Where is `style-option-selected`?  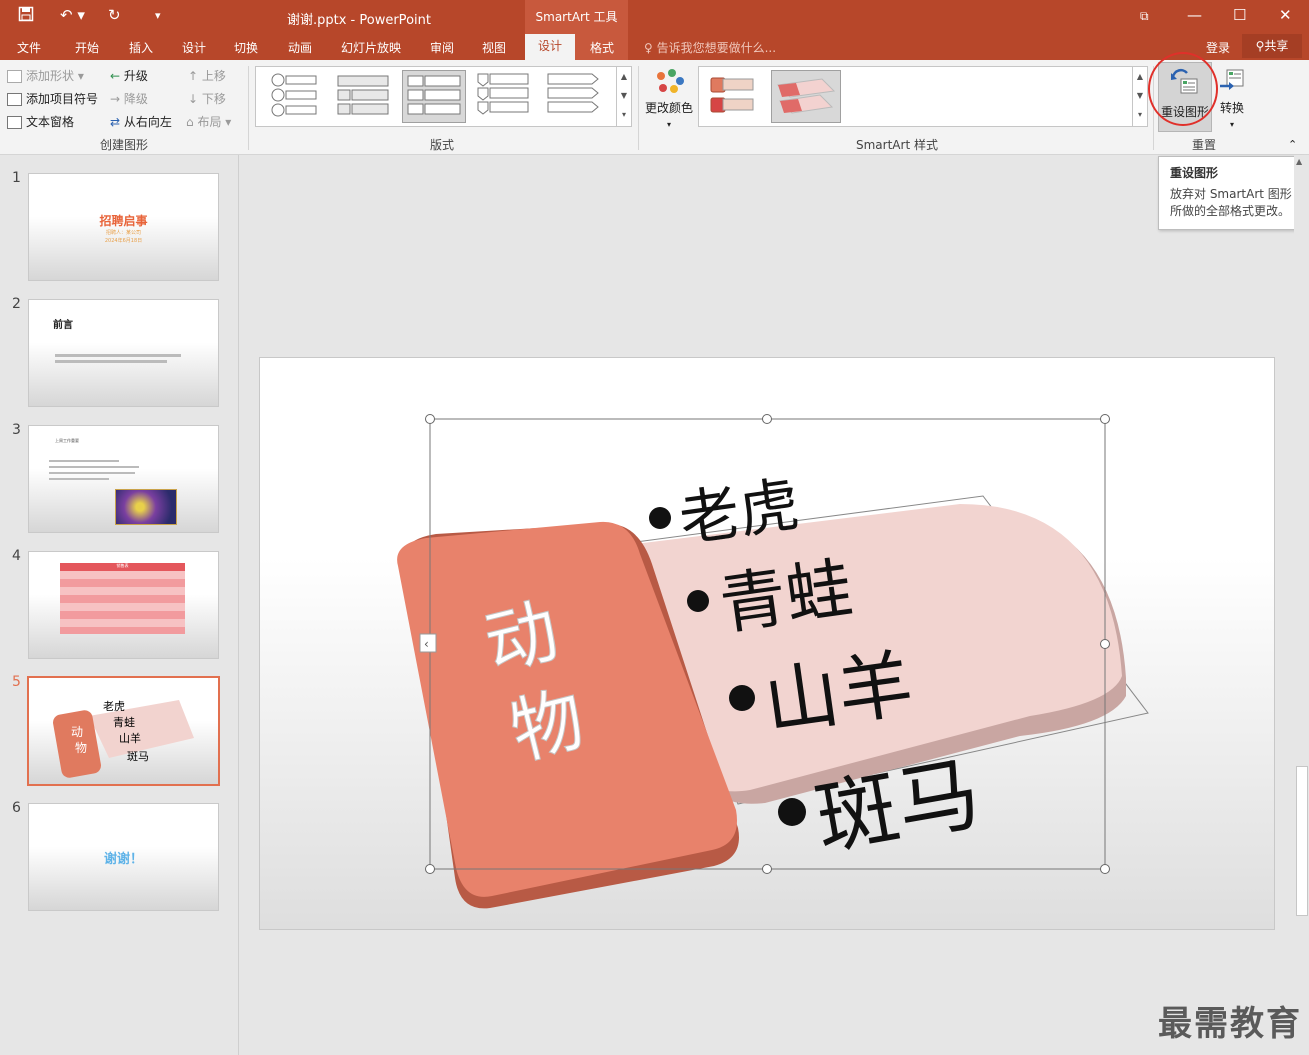
style-option-selected is located at coordinates (806, 96).